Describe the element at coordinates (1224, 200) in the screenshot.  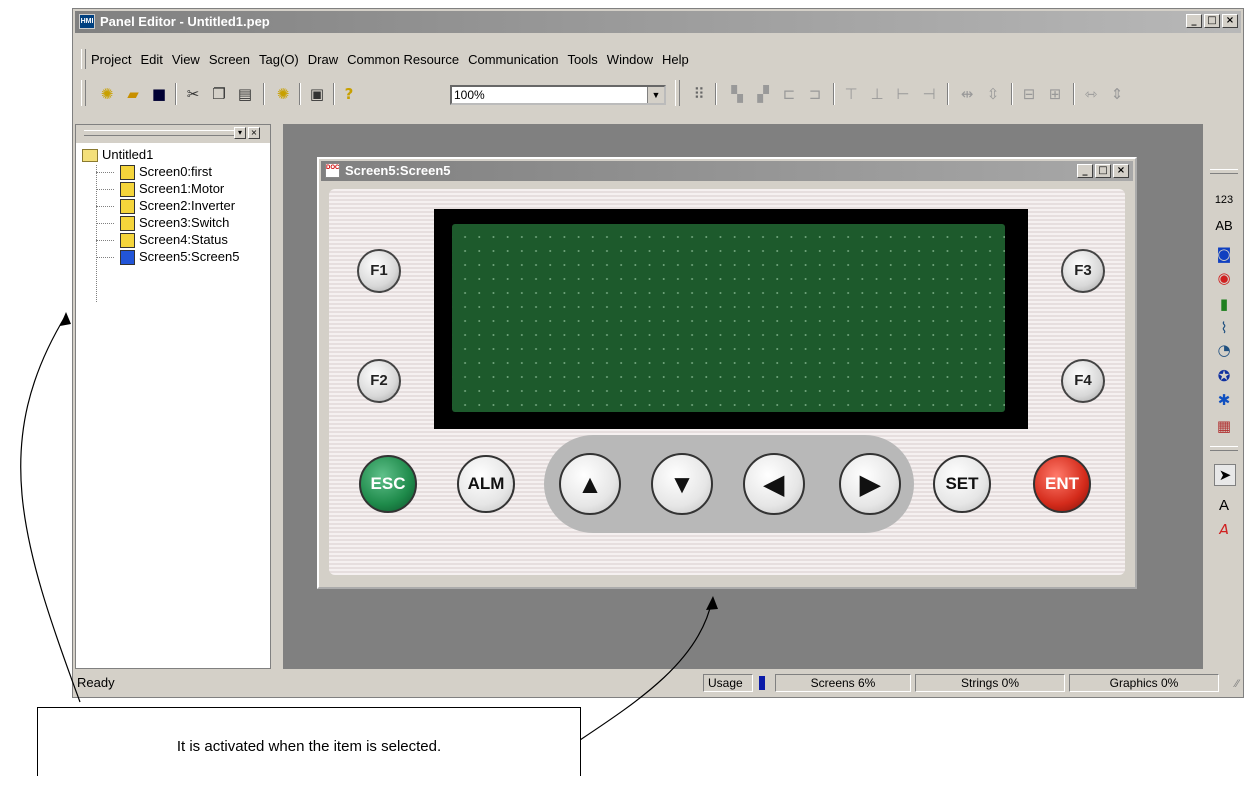
I see `numeric-display-icon: 123` at that location.